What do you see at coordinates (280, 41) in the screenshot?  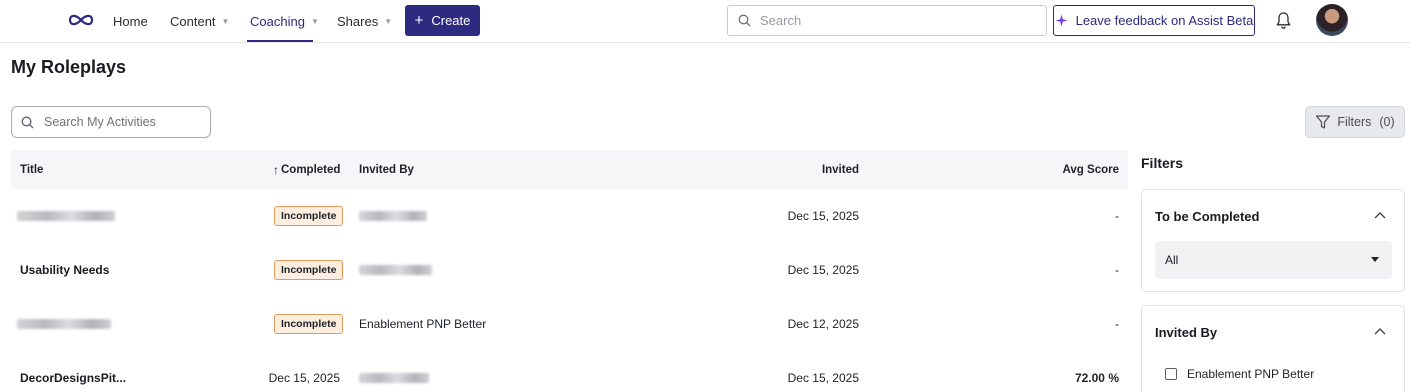 I see `active-tab-indicator` at bounding box center [280, 41].